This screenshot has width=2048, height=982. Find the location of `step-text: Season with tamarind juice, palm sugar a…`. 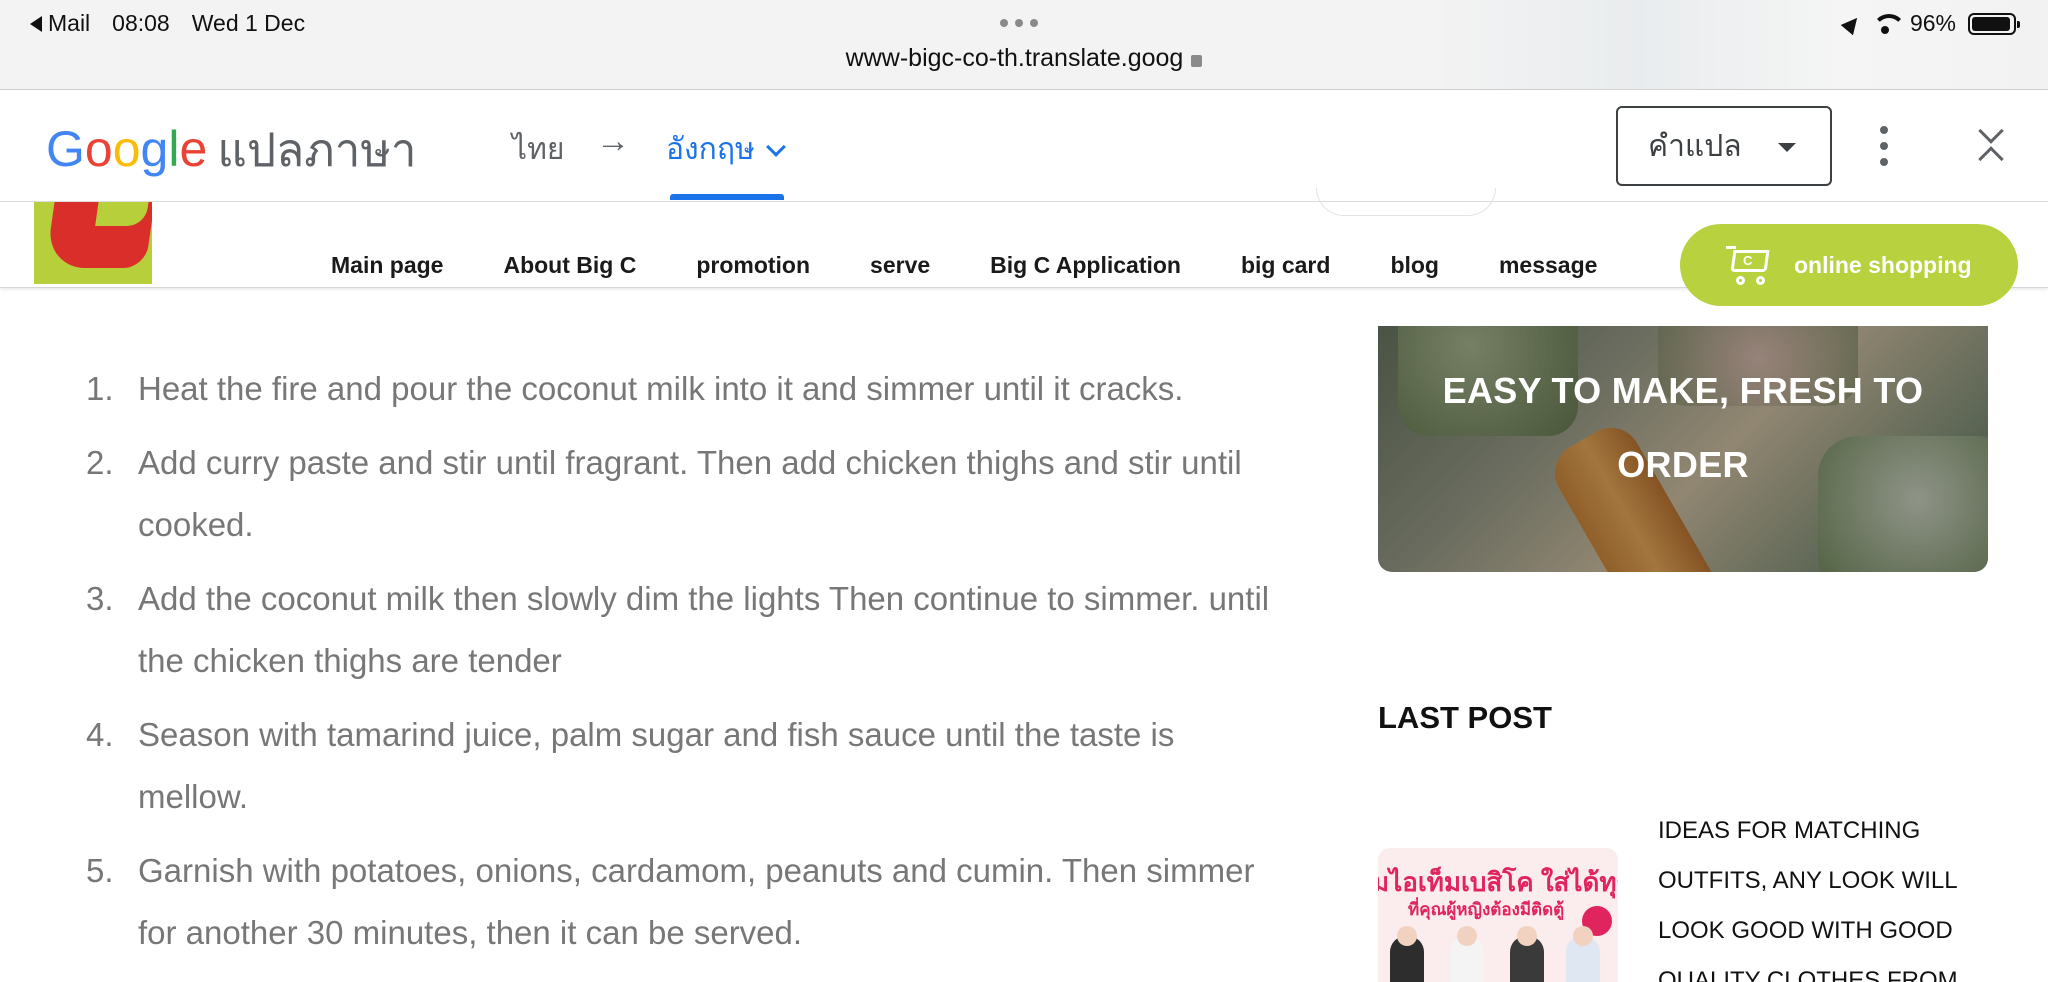

step-text: Season with tamarind juice, palm sugar a… is located at coordinates (656, 765).